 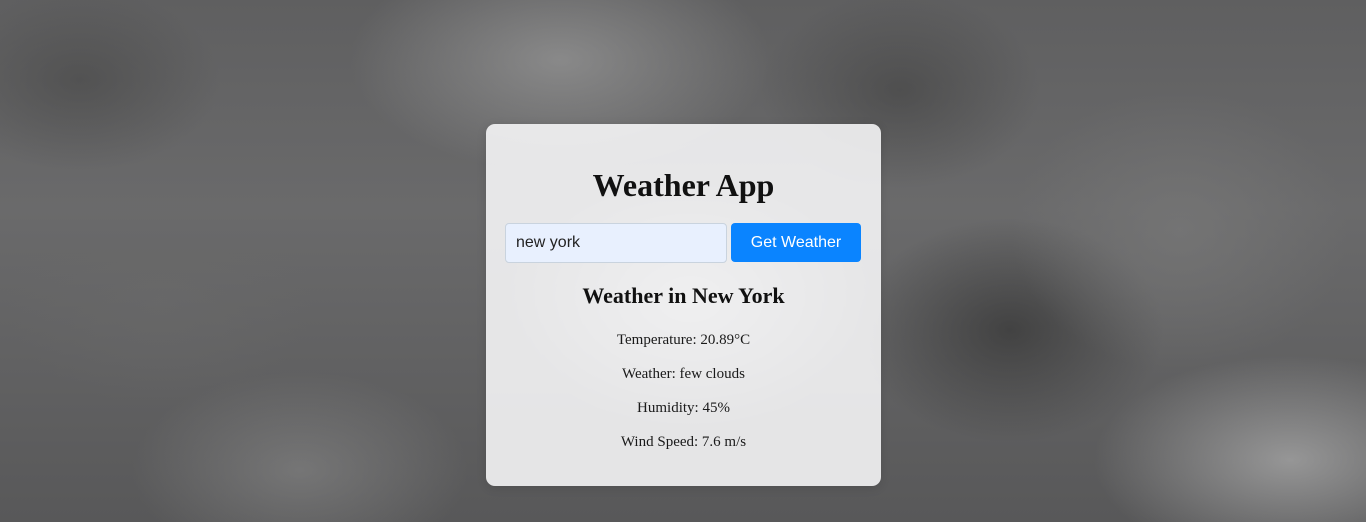 What do you see at coordinates (616, 243) in the screenshot?
I see `city-input` at bounding box center [616, 243].